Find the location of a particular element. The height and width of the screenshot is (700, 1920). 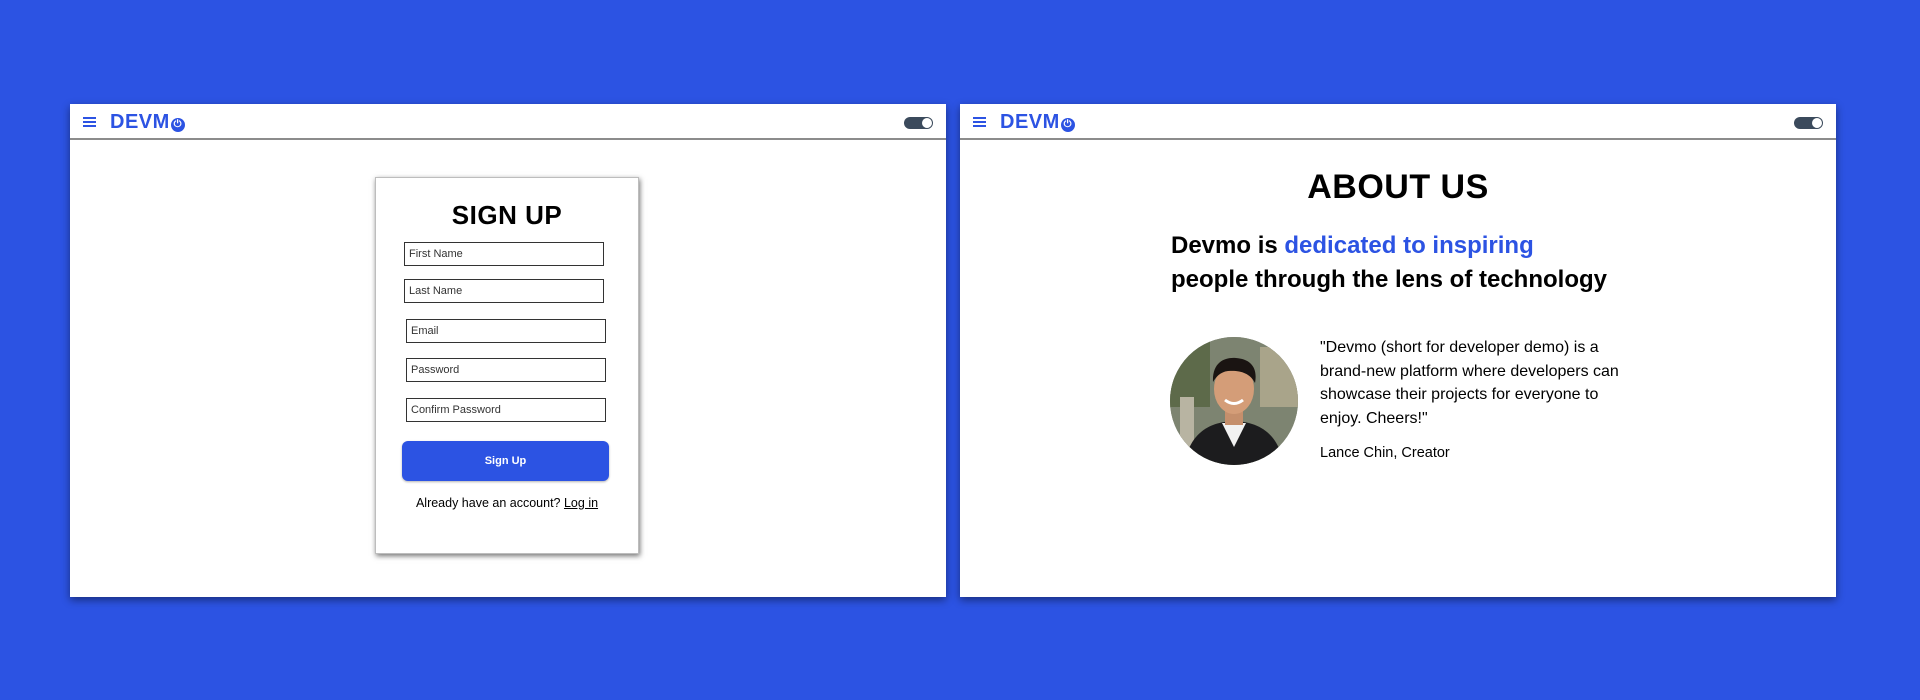

login-prompt-text: Already have an account? is located at coordinates (488, 503).